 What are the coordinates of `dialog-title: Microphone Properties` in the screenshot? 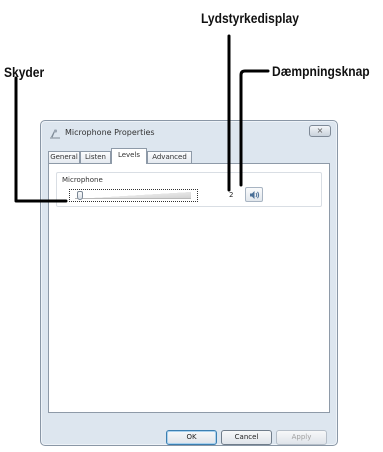 It's located at (110, 132).